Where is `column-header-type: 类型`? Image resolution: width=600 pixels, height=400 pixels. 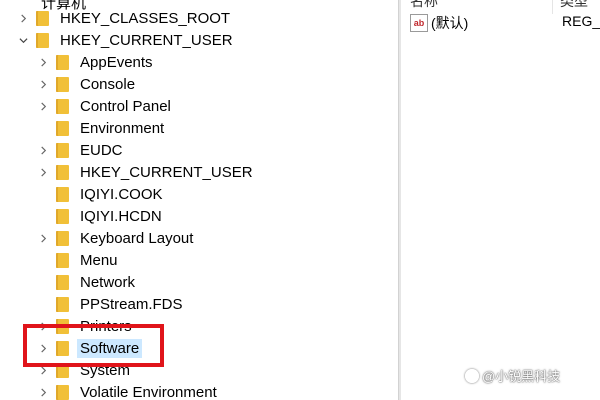
column-header-type: 类型 is located at coordinates (574, 5).